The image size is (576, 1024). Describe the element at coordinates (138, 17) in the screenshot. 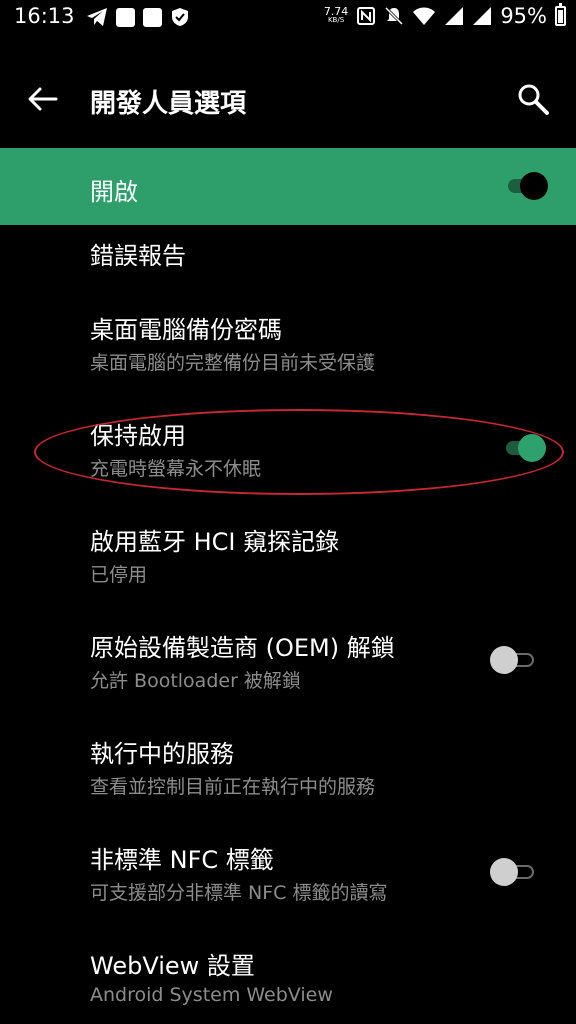

I see `notification-icons` at that location.